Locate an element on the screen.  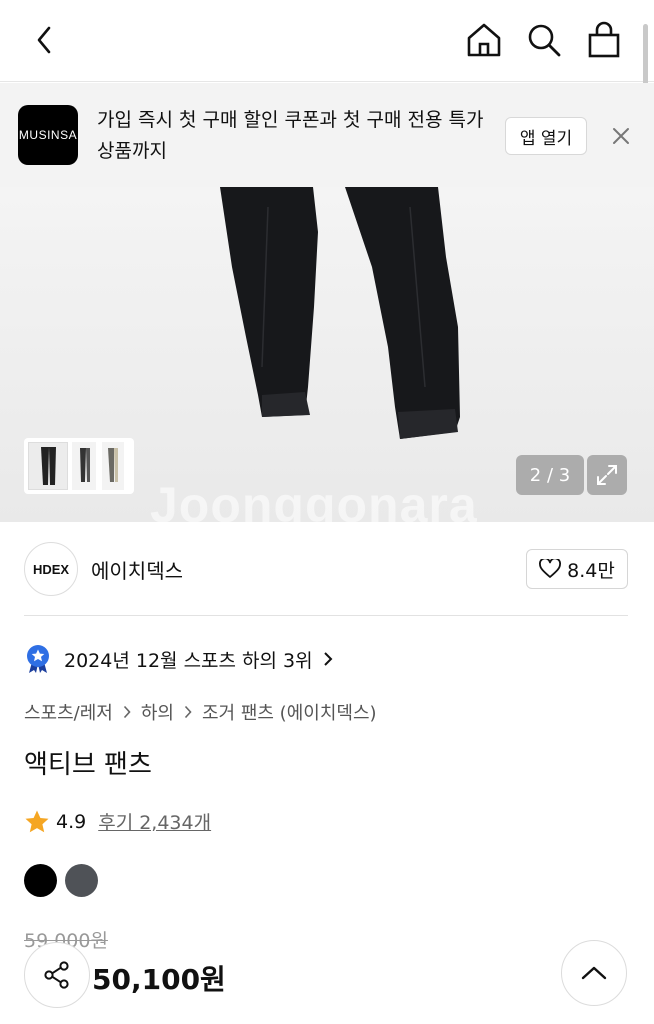
scrollbar is located at coordinates (645, 56).